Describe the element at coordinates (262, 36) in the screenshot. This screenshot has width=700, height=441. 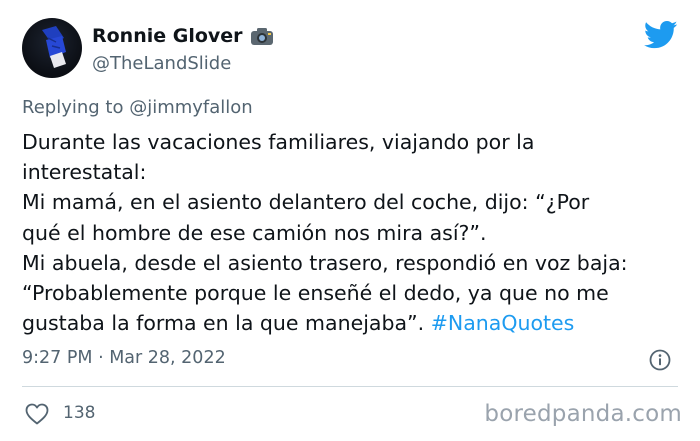
I see `camera-icon` at that location.